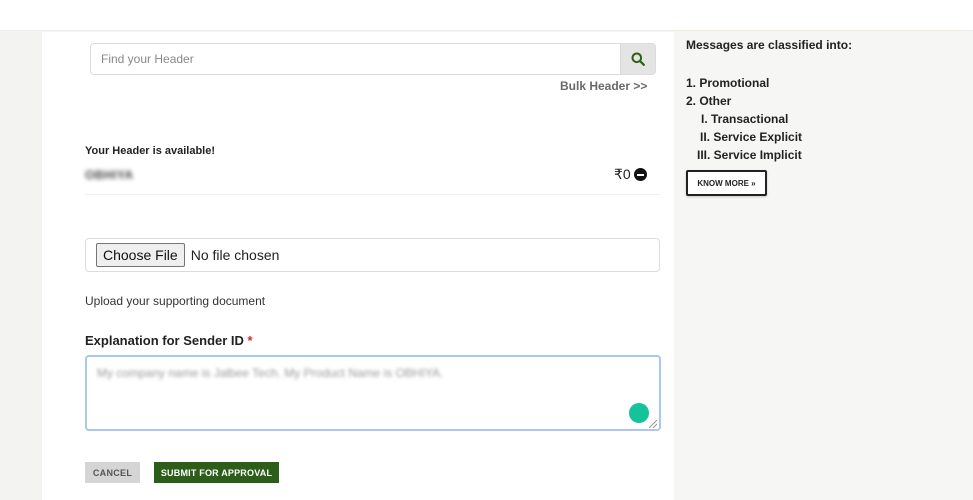  I want to click on required-asterisk: *, so click(250, 340).